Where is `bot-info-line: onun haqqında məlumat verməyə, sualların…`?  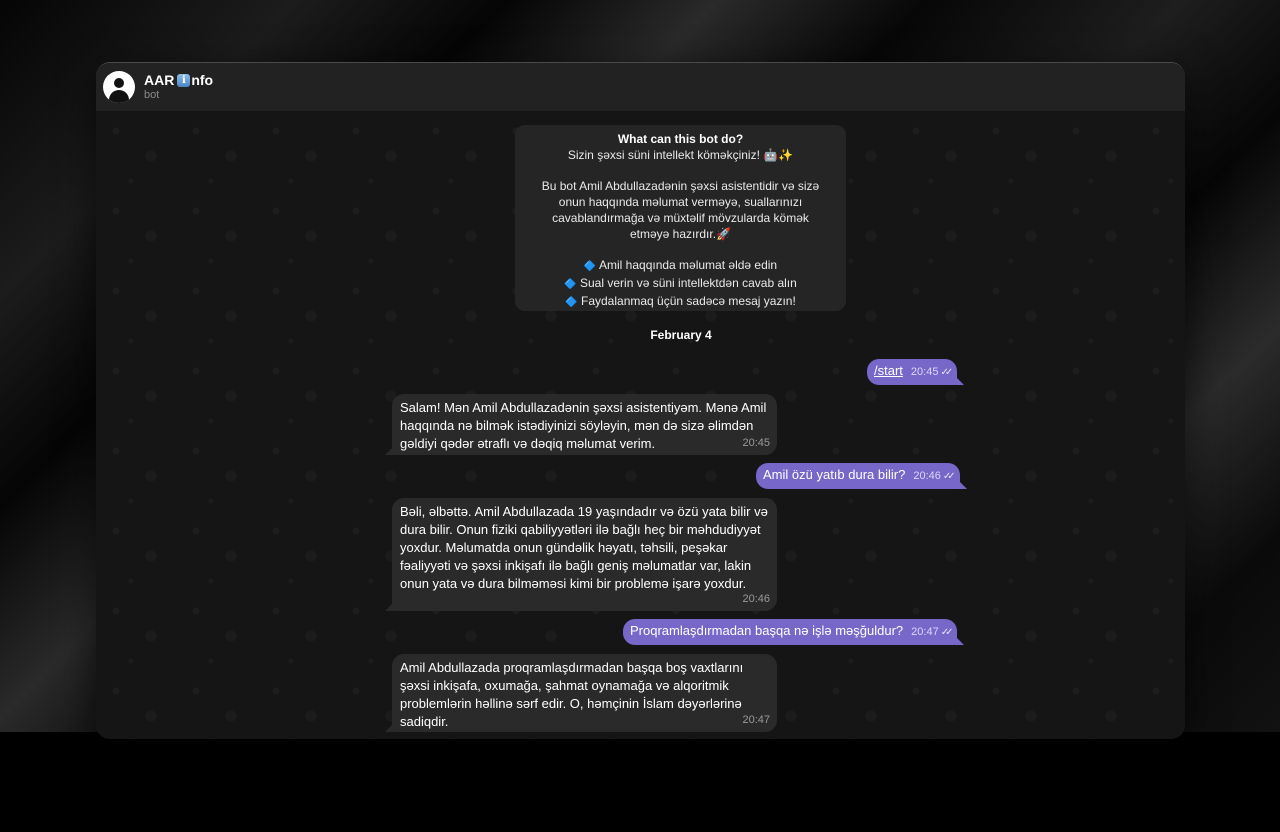
bot-info-line: onun haqqında məlumat verməyə, sualların… is located at coordinates (680, 202).